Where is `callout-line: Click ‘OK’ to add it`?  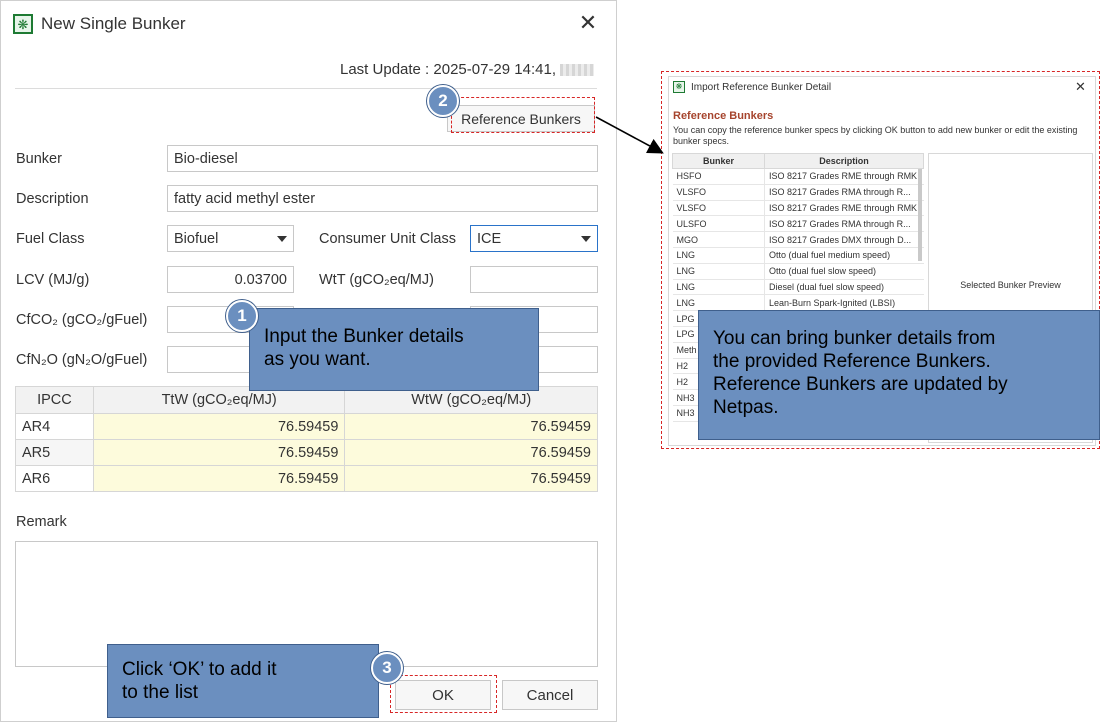
callout-line: Click ‘OK’ to add it is located at coordinates (199, 669).